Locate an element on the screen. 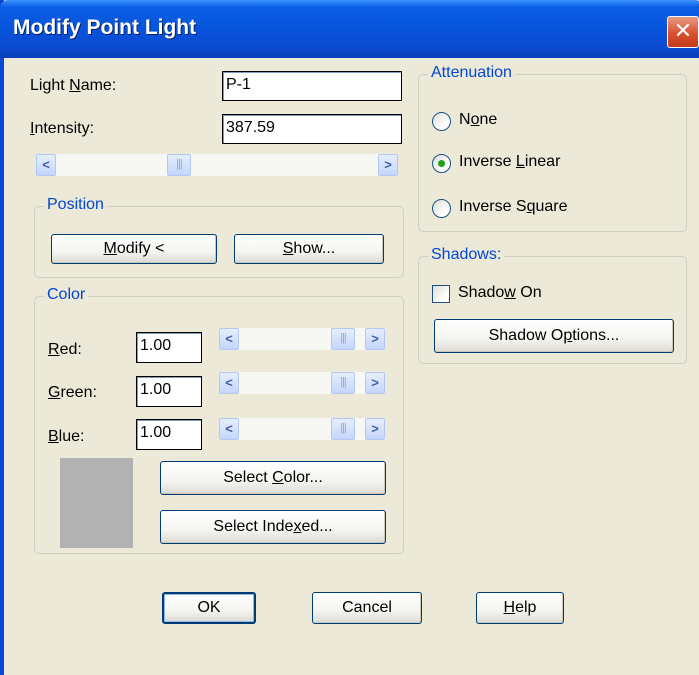 The image size is (699, 675). label-text: Shado is located at coordinates (481, 292).